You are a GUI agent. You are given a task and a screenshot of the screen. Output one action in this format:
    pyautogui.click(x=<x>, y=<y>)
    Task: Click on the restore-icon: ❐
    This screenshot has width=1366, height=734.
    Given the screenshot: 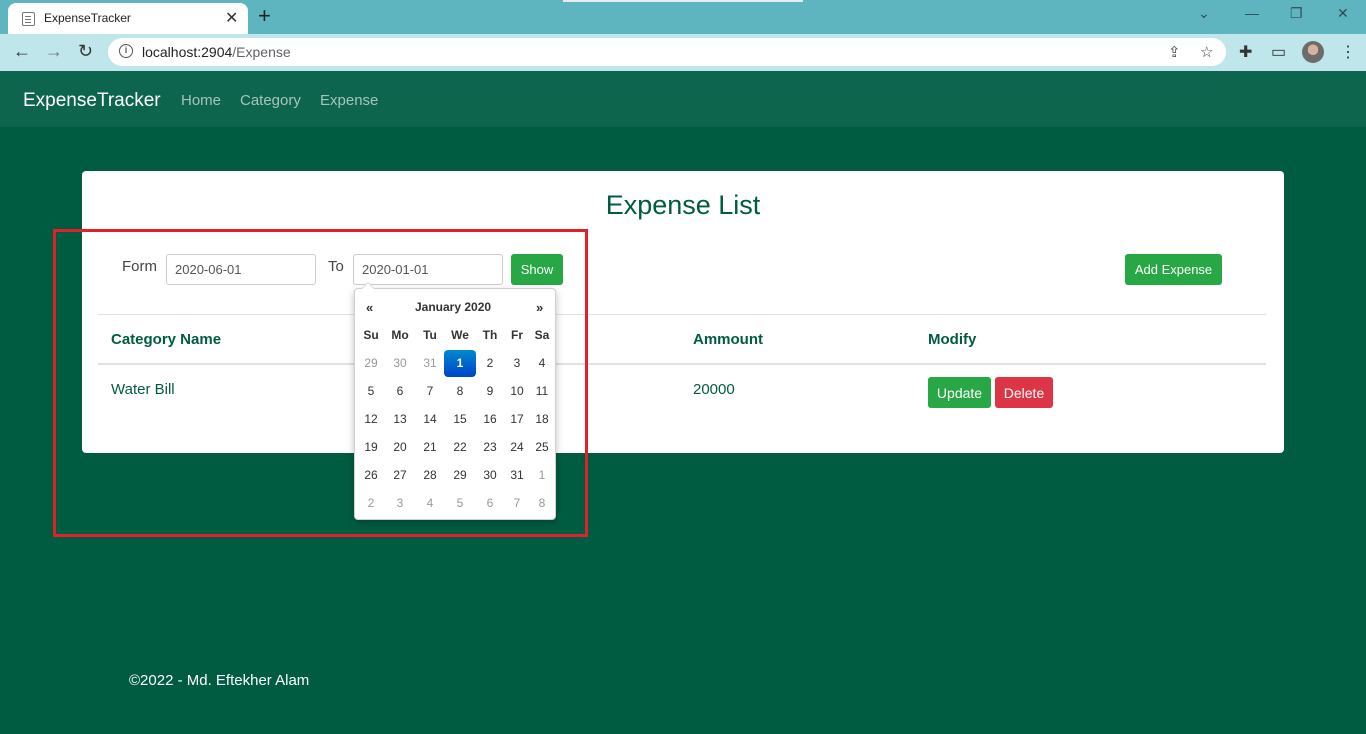 What is the action you would take?
    pyautogui.click(x=1296, y=13)
    